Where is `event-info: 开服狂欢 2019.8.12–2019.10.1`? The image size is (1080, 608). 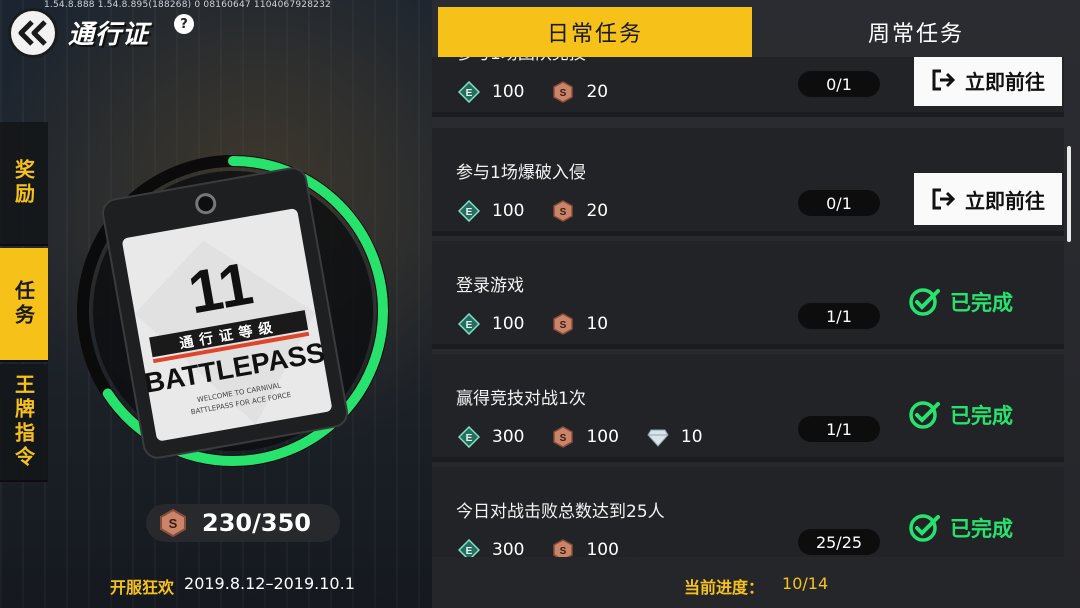 event-info: 开服狂欢 2019.8.12–2019.10.1 is located at coordinates (232, 586).